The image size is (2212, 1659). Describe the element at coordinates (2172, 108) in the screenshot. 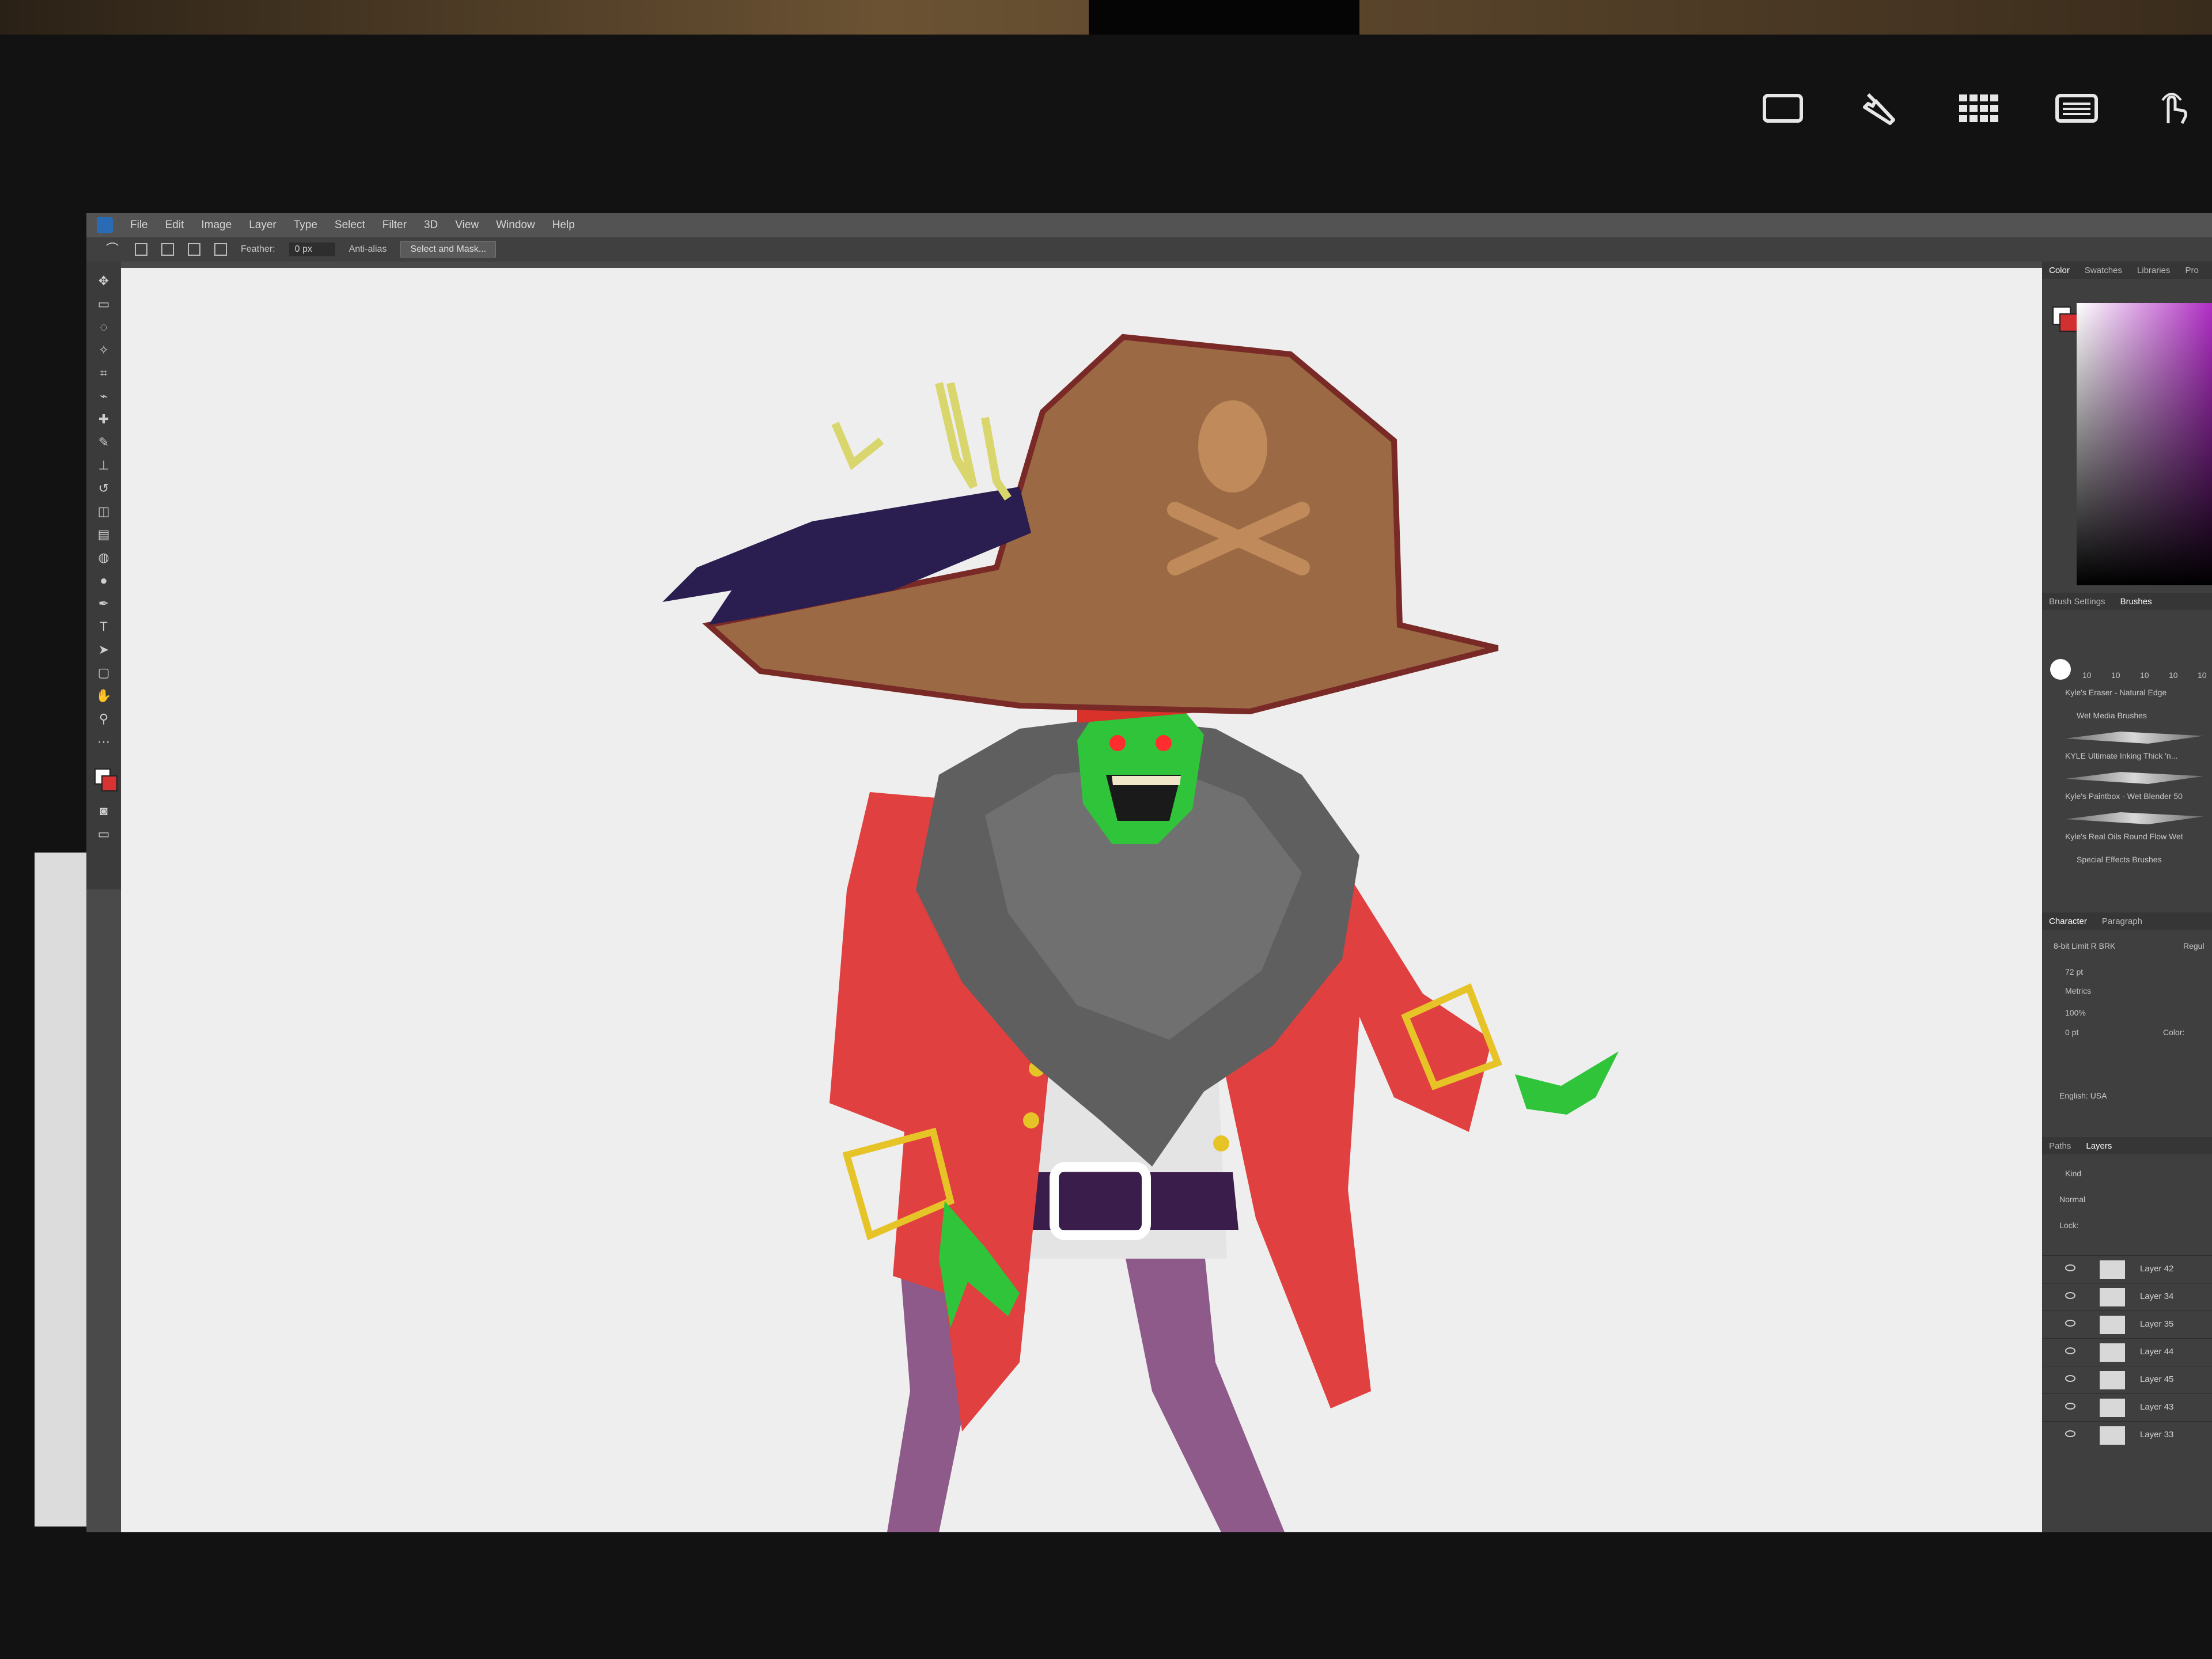

I see `touch-gesture-icon` at that location.